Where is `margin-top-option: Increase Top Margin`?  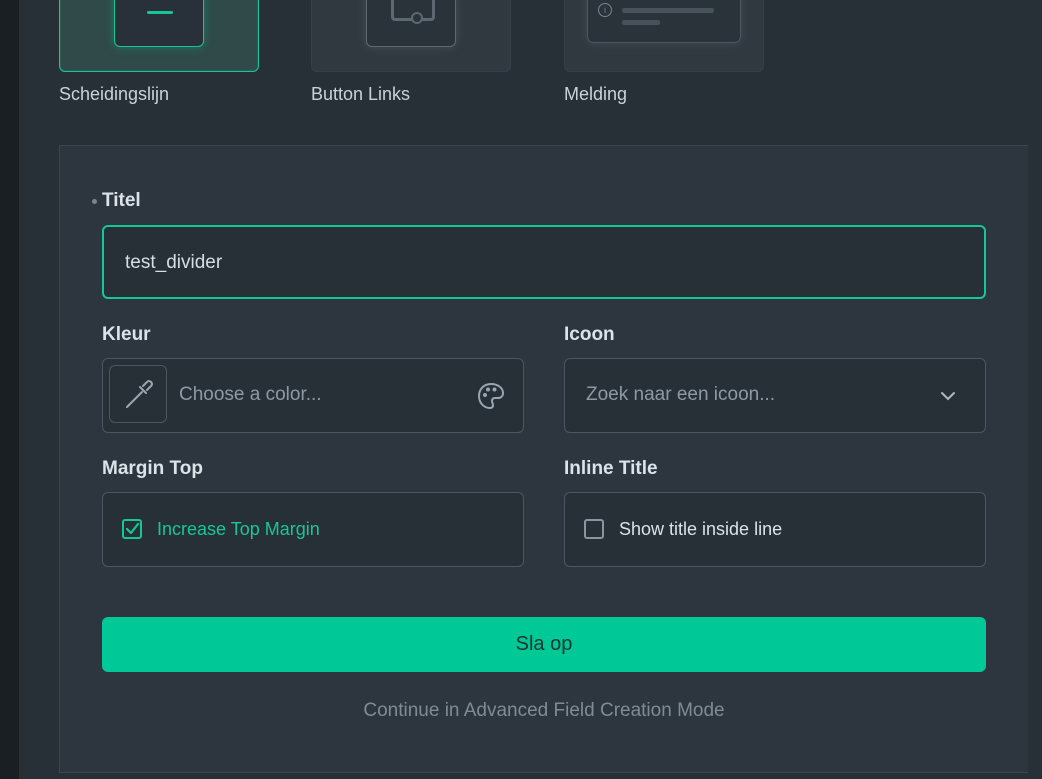 margin-top-option: Increase Top Margin is located at coordinates (313, 529).